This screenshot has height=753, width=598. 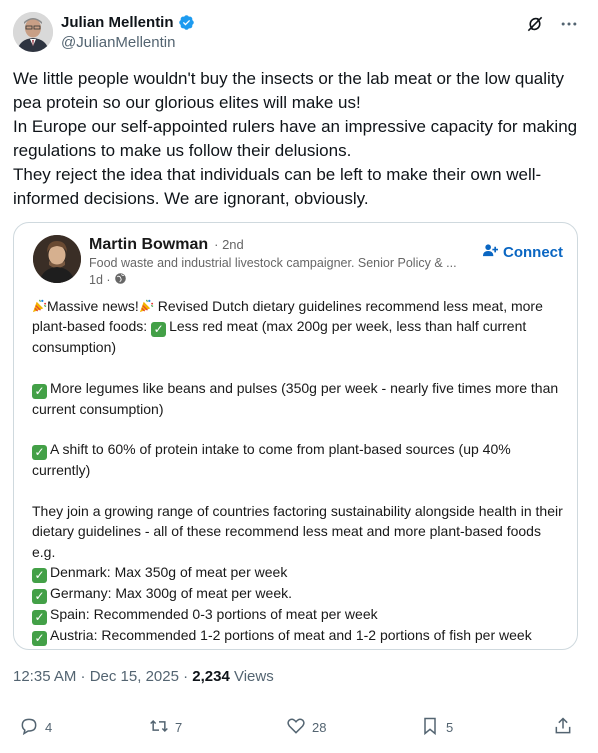 I want to click on country-item: ✓ Germany: Max 300g of meat per week., so click(x=299, y=593).